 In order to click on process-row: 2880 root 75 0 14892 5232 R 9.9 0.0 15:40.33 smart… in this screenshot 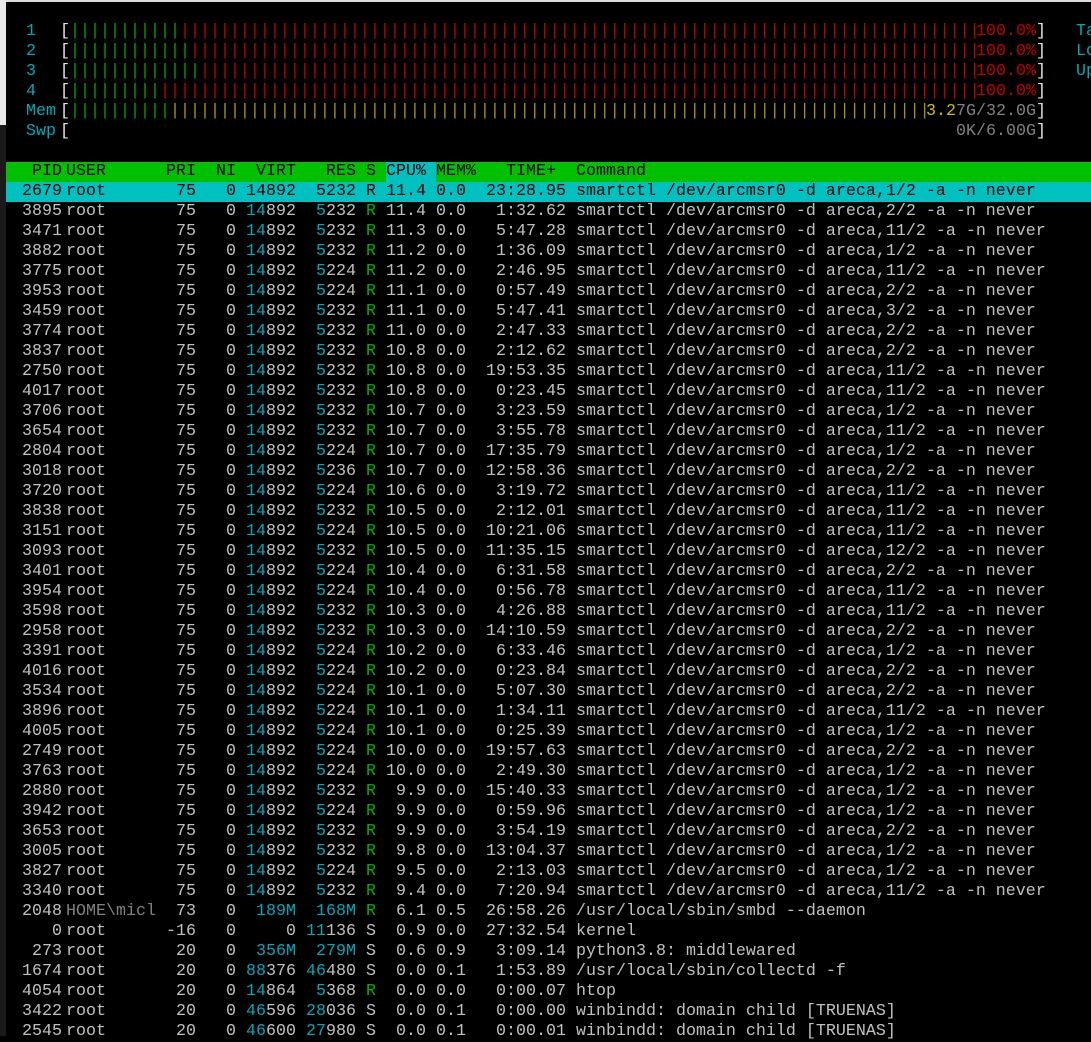, I will do `click(548, 792)`.